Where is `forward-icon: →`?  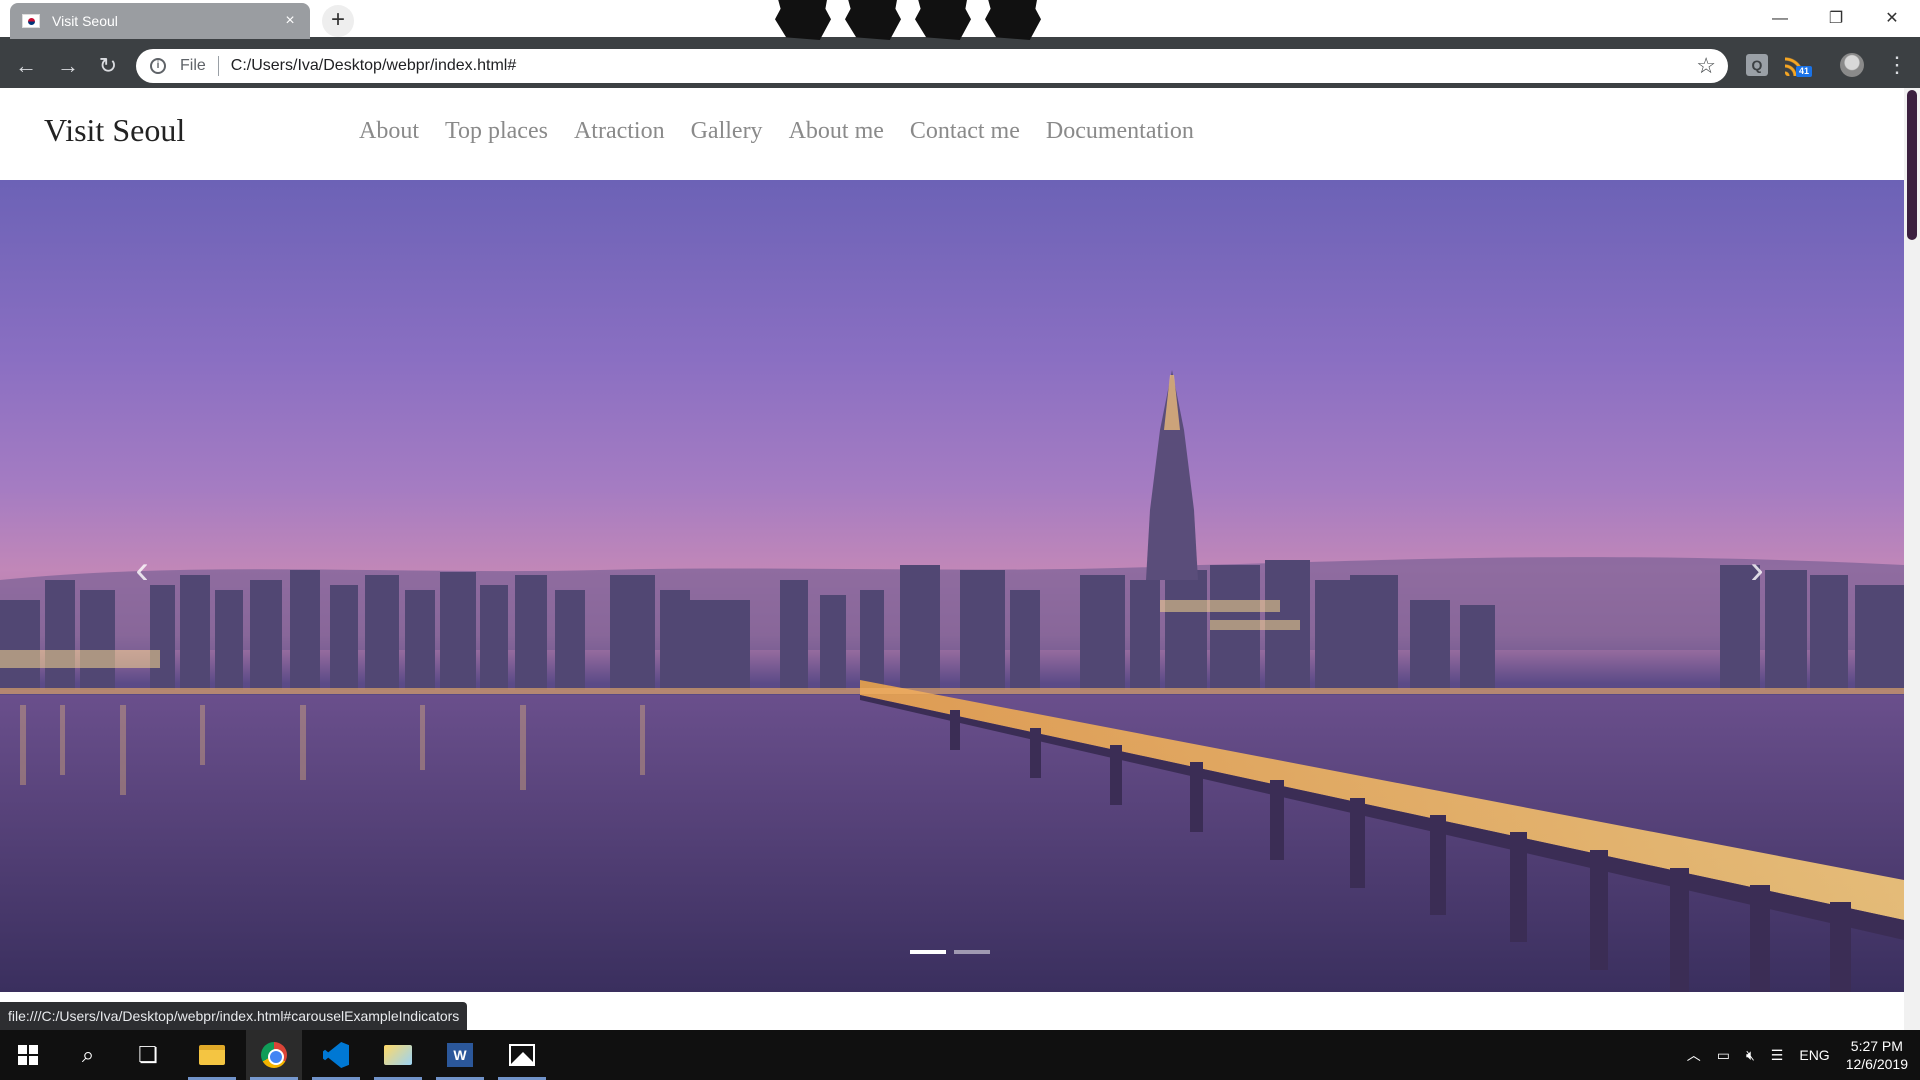 forward-icon: → is located at coordinates (68, 66).